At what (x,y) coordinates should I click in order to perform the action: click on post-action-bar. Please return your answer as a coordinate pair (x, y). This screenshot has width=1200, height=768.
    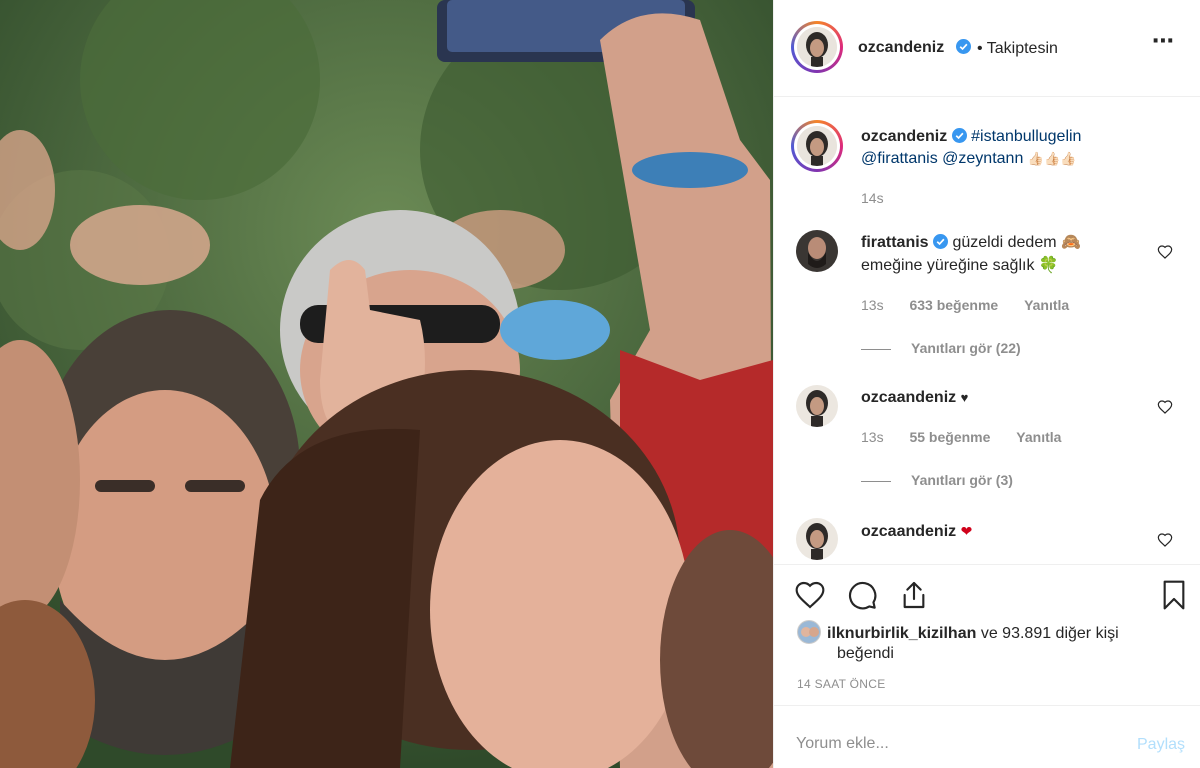
    Looking at the image, I should click on (987, 594).